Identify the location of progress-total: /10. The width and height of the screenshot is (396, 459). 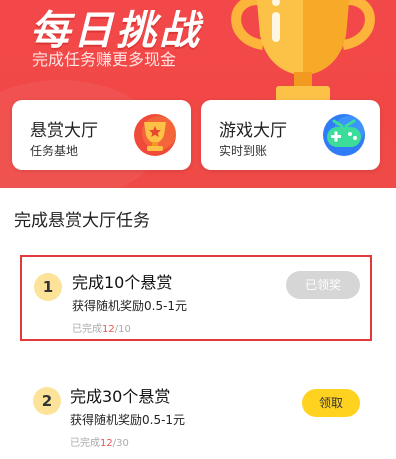
(122, 329).